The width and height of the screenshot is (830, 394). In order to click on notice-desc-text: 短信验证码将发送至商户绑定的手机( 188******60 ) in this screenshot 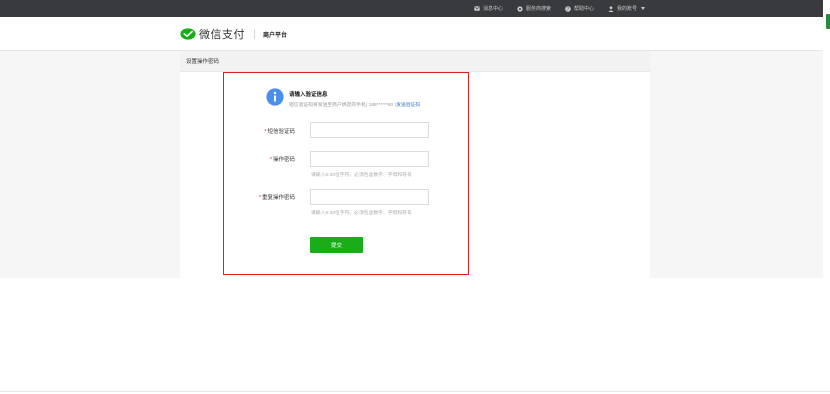, I will do `click(343, 105)`.